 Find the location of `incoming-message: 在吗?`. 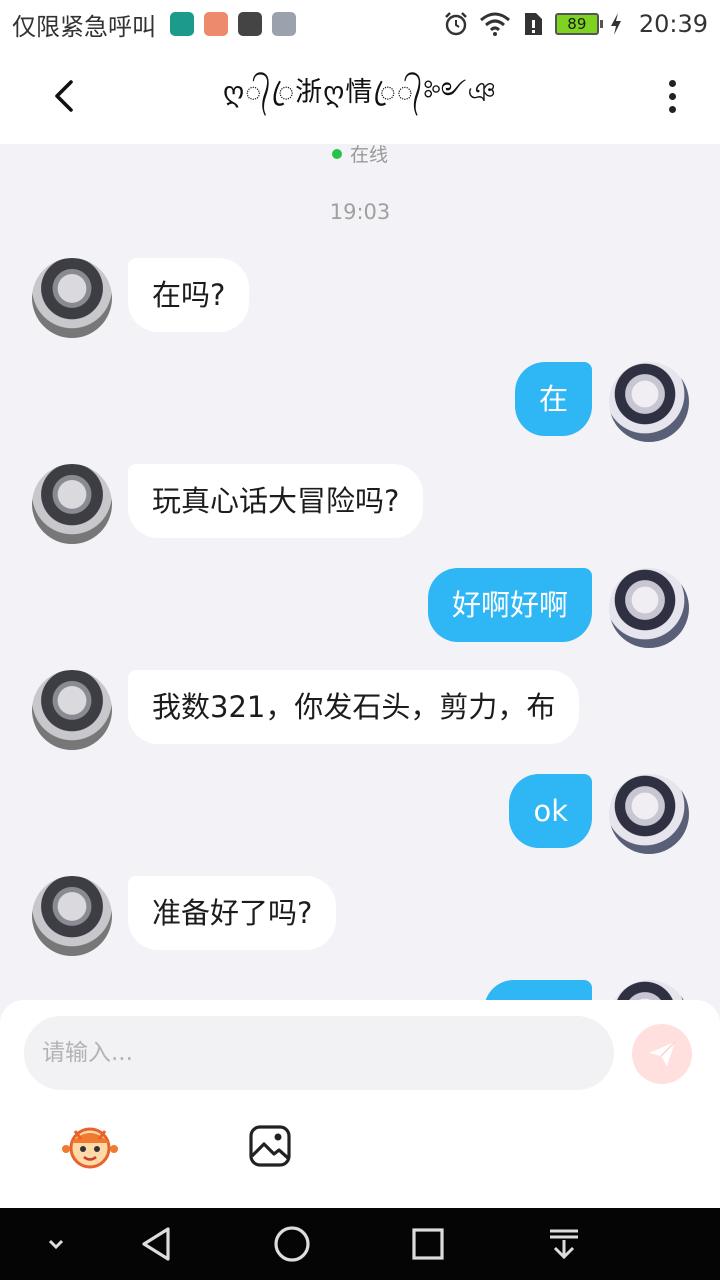

incoming-message: 在吗? is located at coordinates (189, 295).